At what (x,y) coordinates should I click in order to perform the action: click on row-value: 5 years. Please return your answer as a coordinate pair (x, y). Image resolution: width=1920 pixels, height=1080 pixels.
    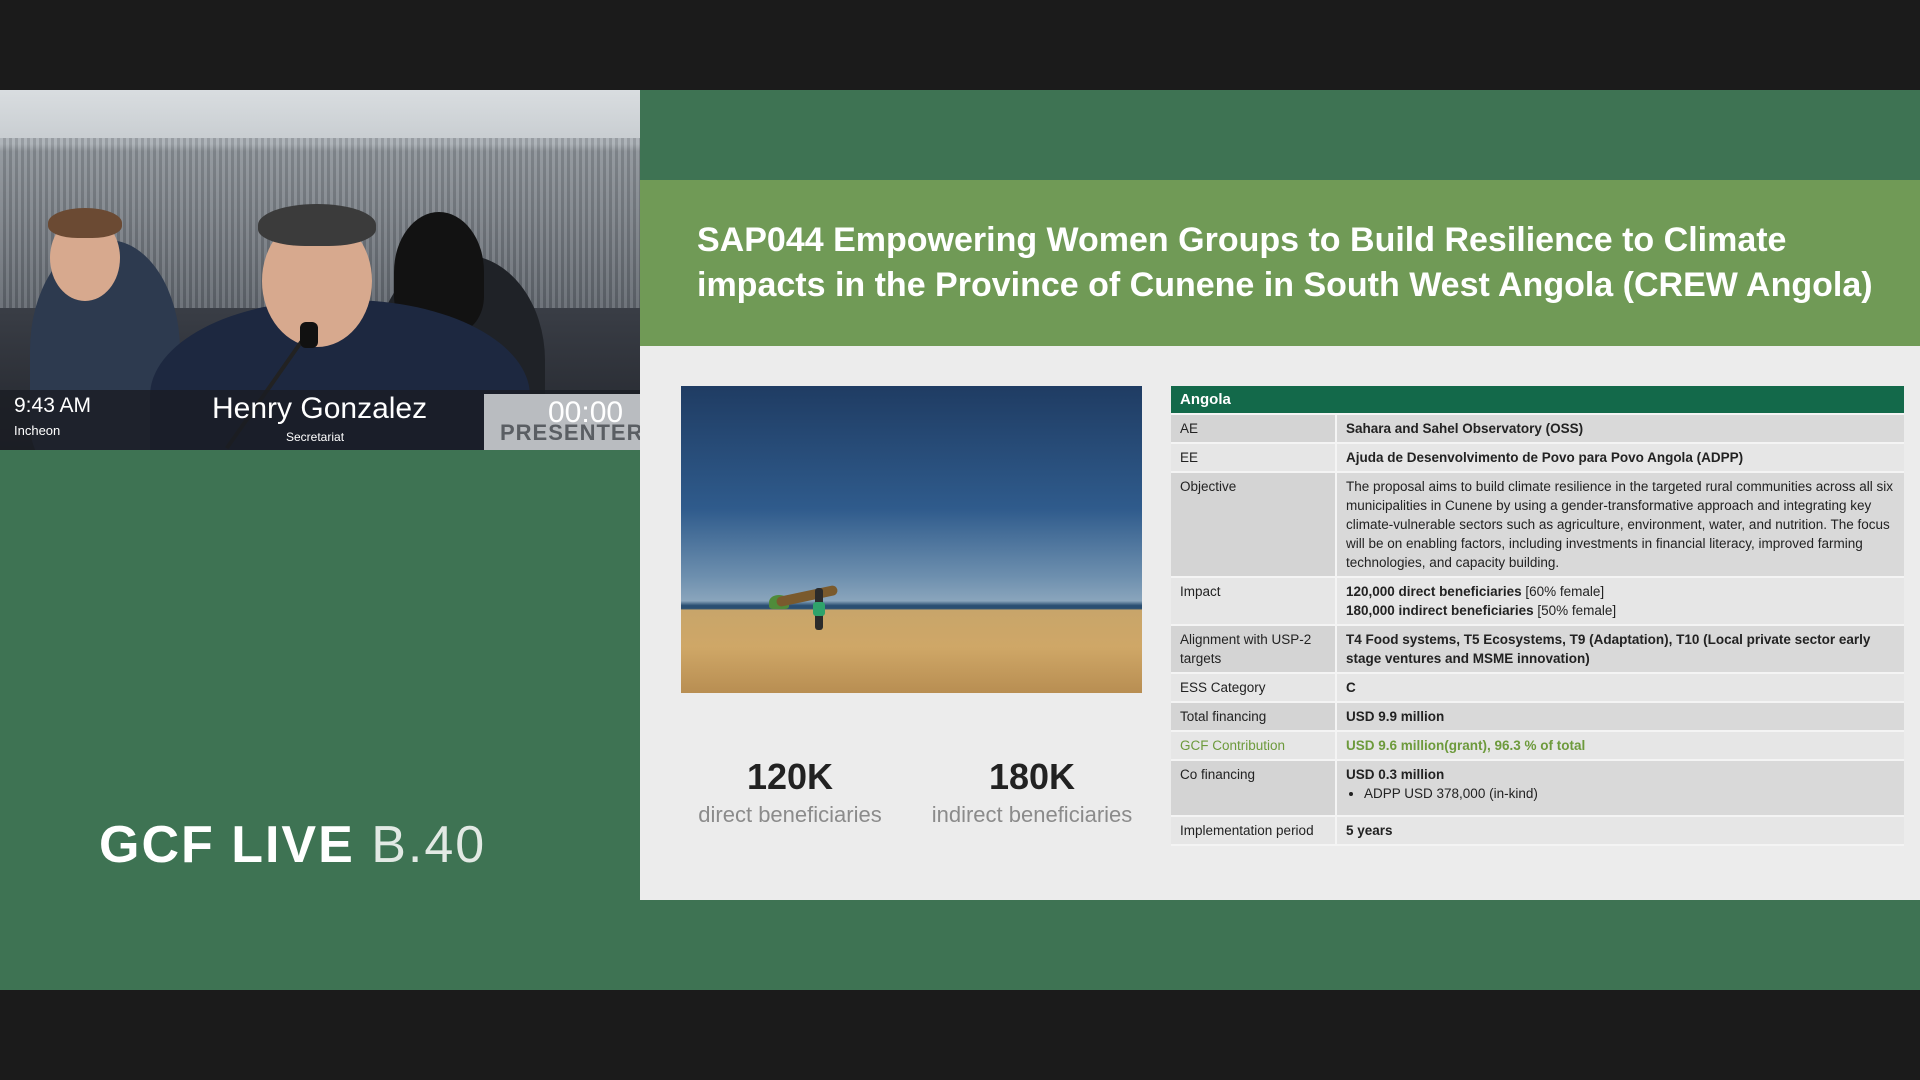
    Looking at the image, I should click on (1620, 831).